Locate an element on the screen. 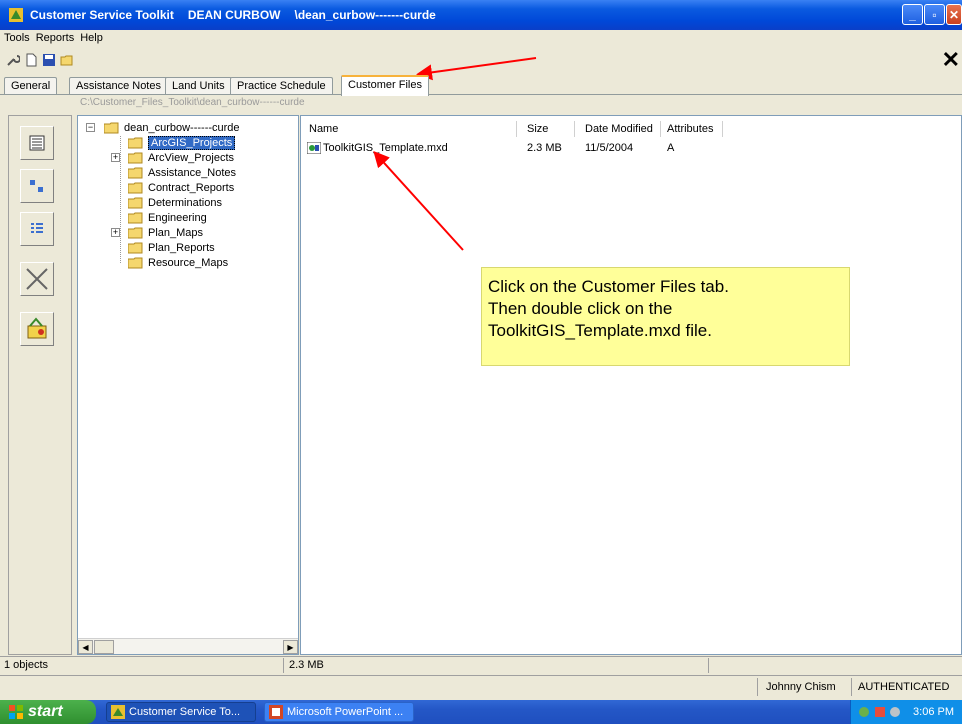 This screenshot has width=962, height=724. tab-customer-files: Customer Files is located at coordinates (385, 85).